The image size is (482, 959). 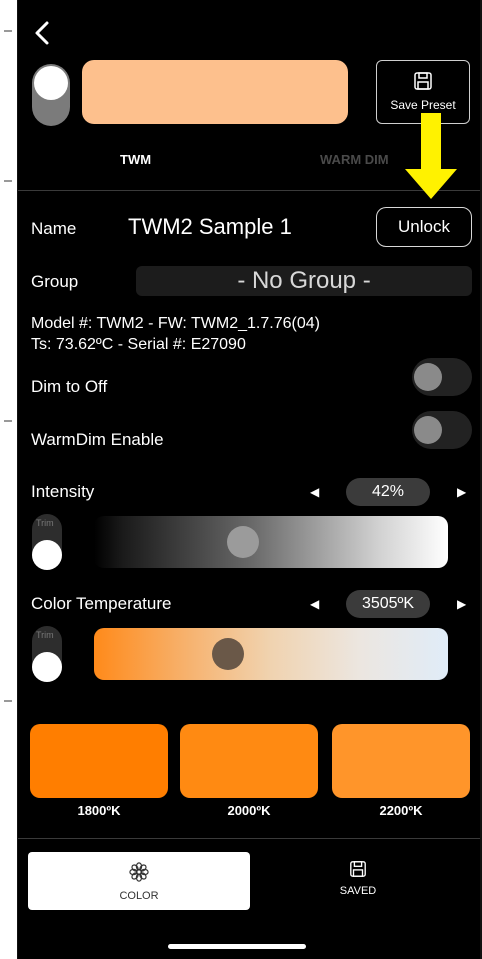 What do you see at coordinates (135, 159) in the screenshot?
I see `tab-twm: TWM` at bounding box center [135, 159].